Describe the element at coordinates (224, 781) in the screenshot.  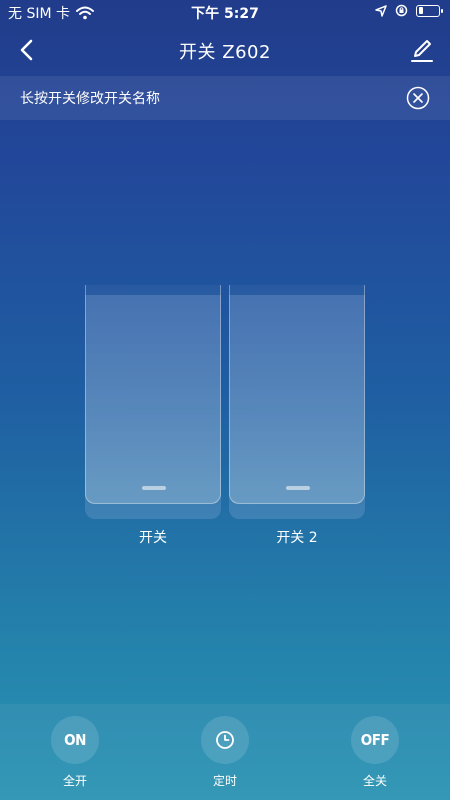
I see `timer-label: 定时` at that location.